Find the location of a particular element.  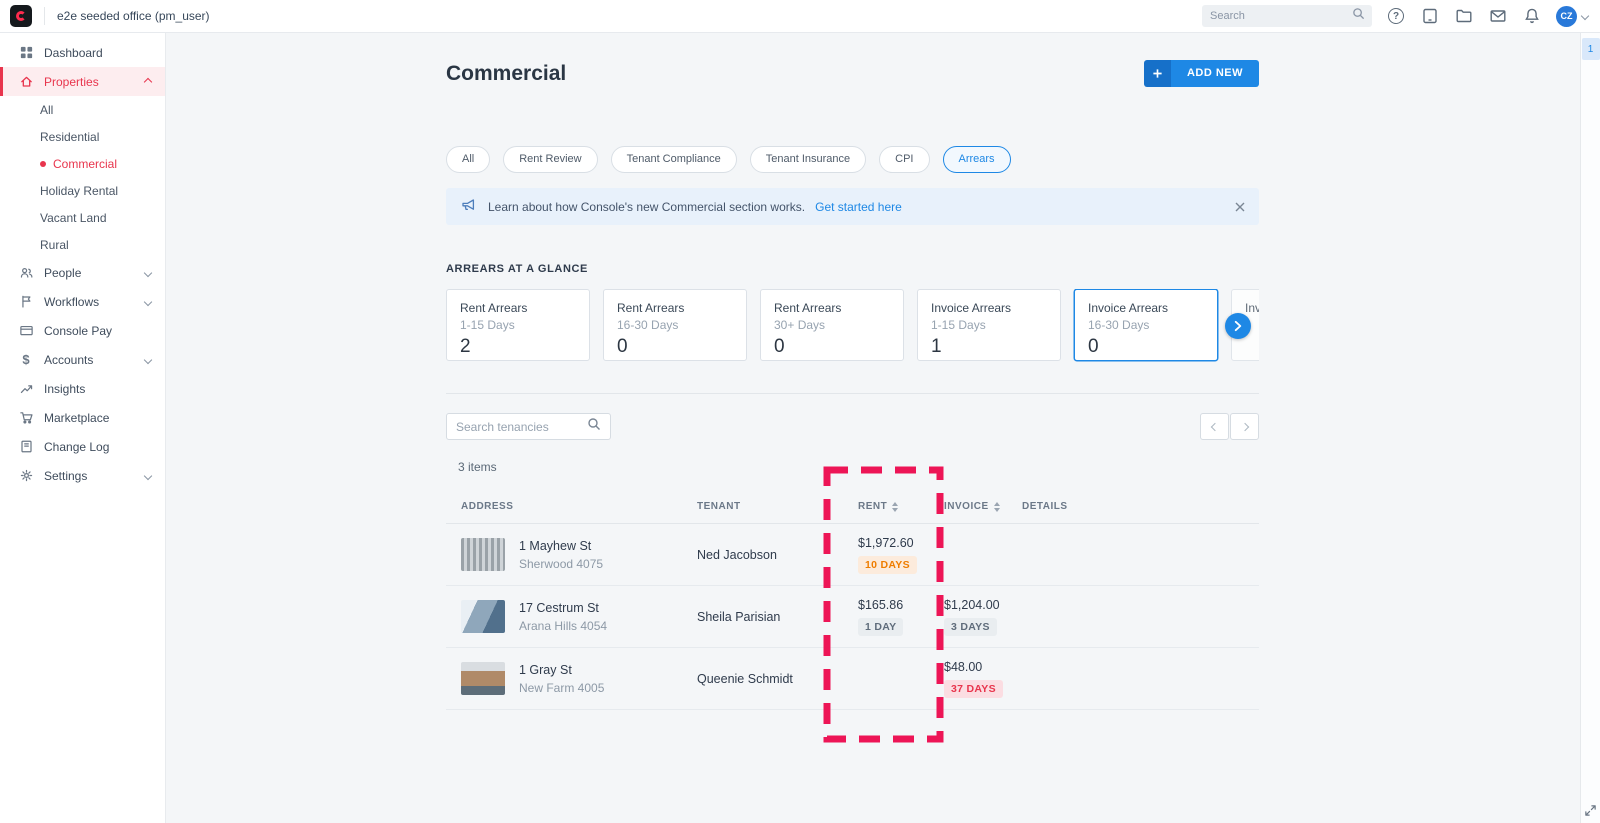

next-page-button is located at coordinates (1244, 426).